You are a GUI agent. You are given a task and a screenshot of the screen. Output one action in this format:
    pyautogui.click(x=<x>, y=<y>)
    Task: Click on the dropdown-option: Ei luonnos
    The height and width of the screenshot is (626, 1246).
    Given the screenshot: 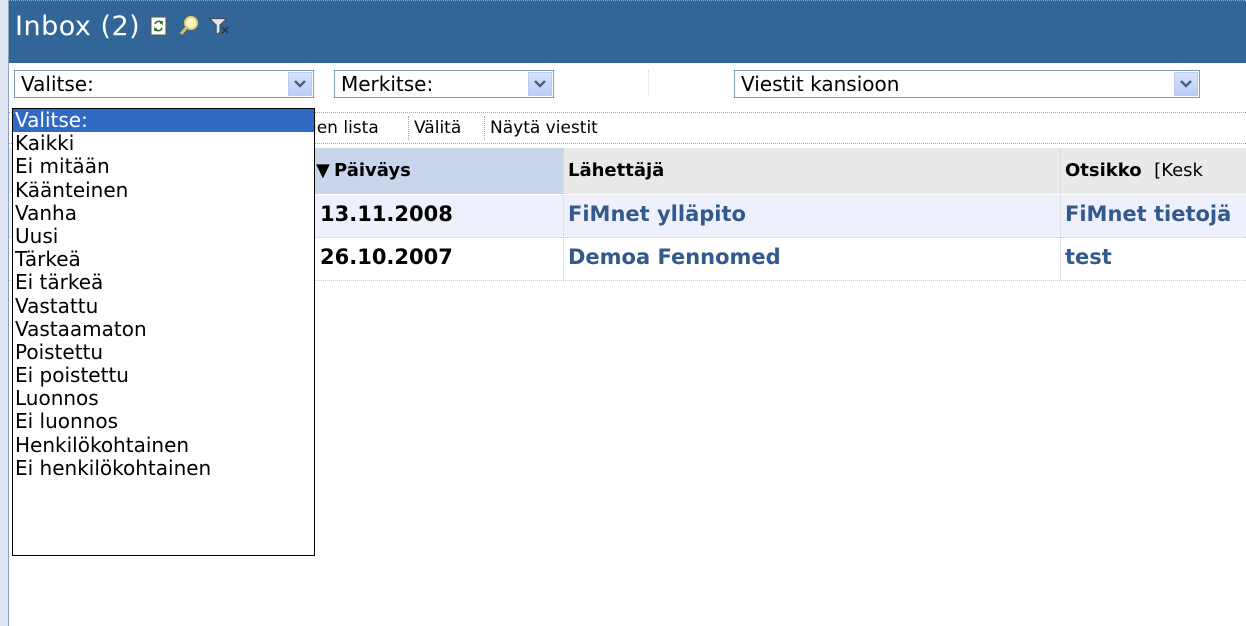 What is the action you would take?
    pyautogui.click(x=163, y=421)
    